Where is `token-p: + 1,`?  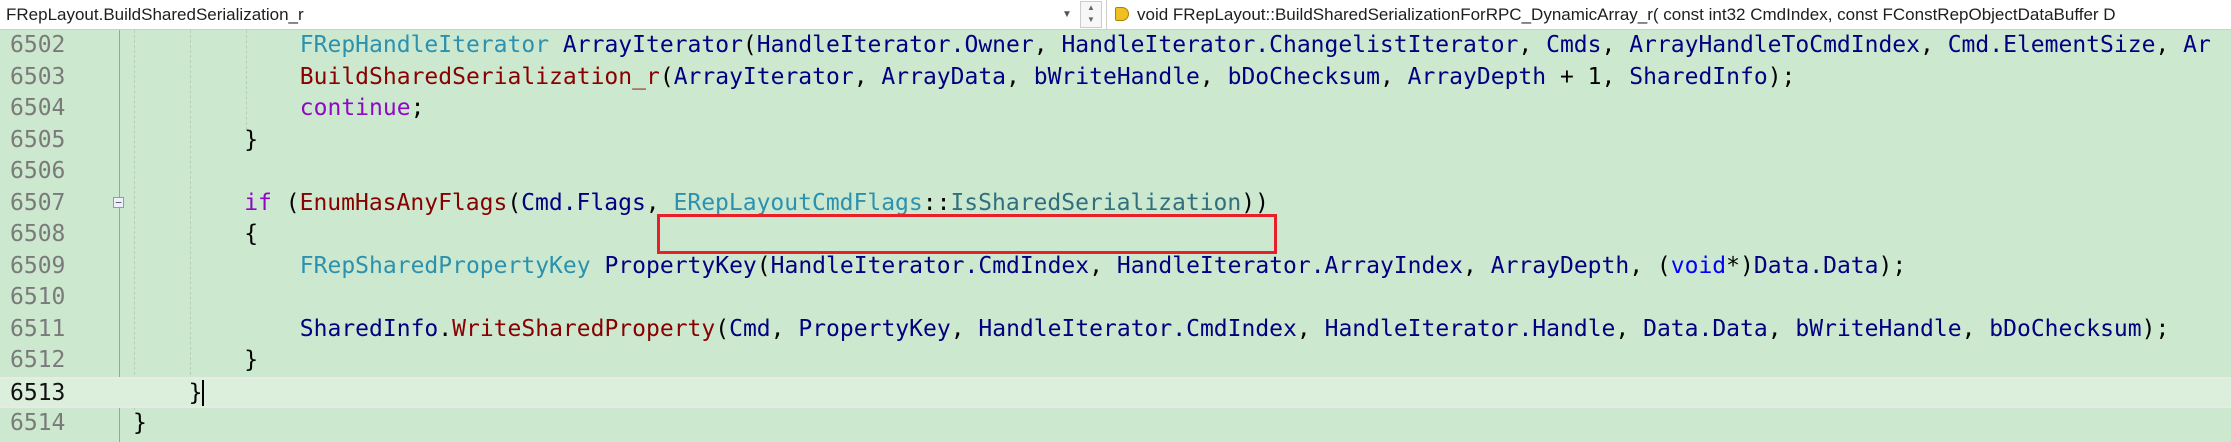
token-p: + 1, is located at coordinates (1588, 76).